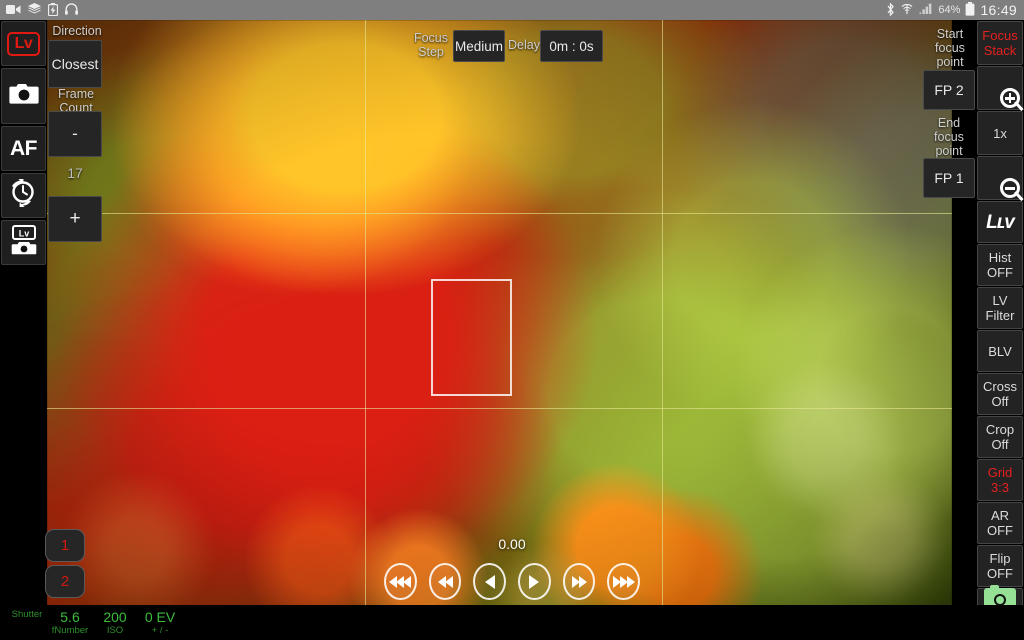 This screenshot has height=640, width=1024. What do you see at coordinates (579, 581) in the screenshot?
I see `forward-button` at bounding box center [579, 581].